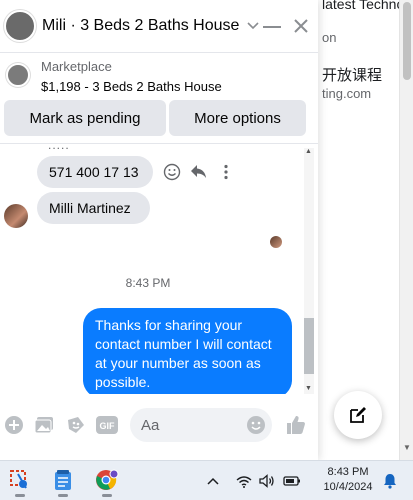 The width and height of the screenshot is (413, 500). Describe the element at coordinates (329, 37) in the screenshot. I see `background-text-2: on` at that location.